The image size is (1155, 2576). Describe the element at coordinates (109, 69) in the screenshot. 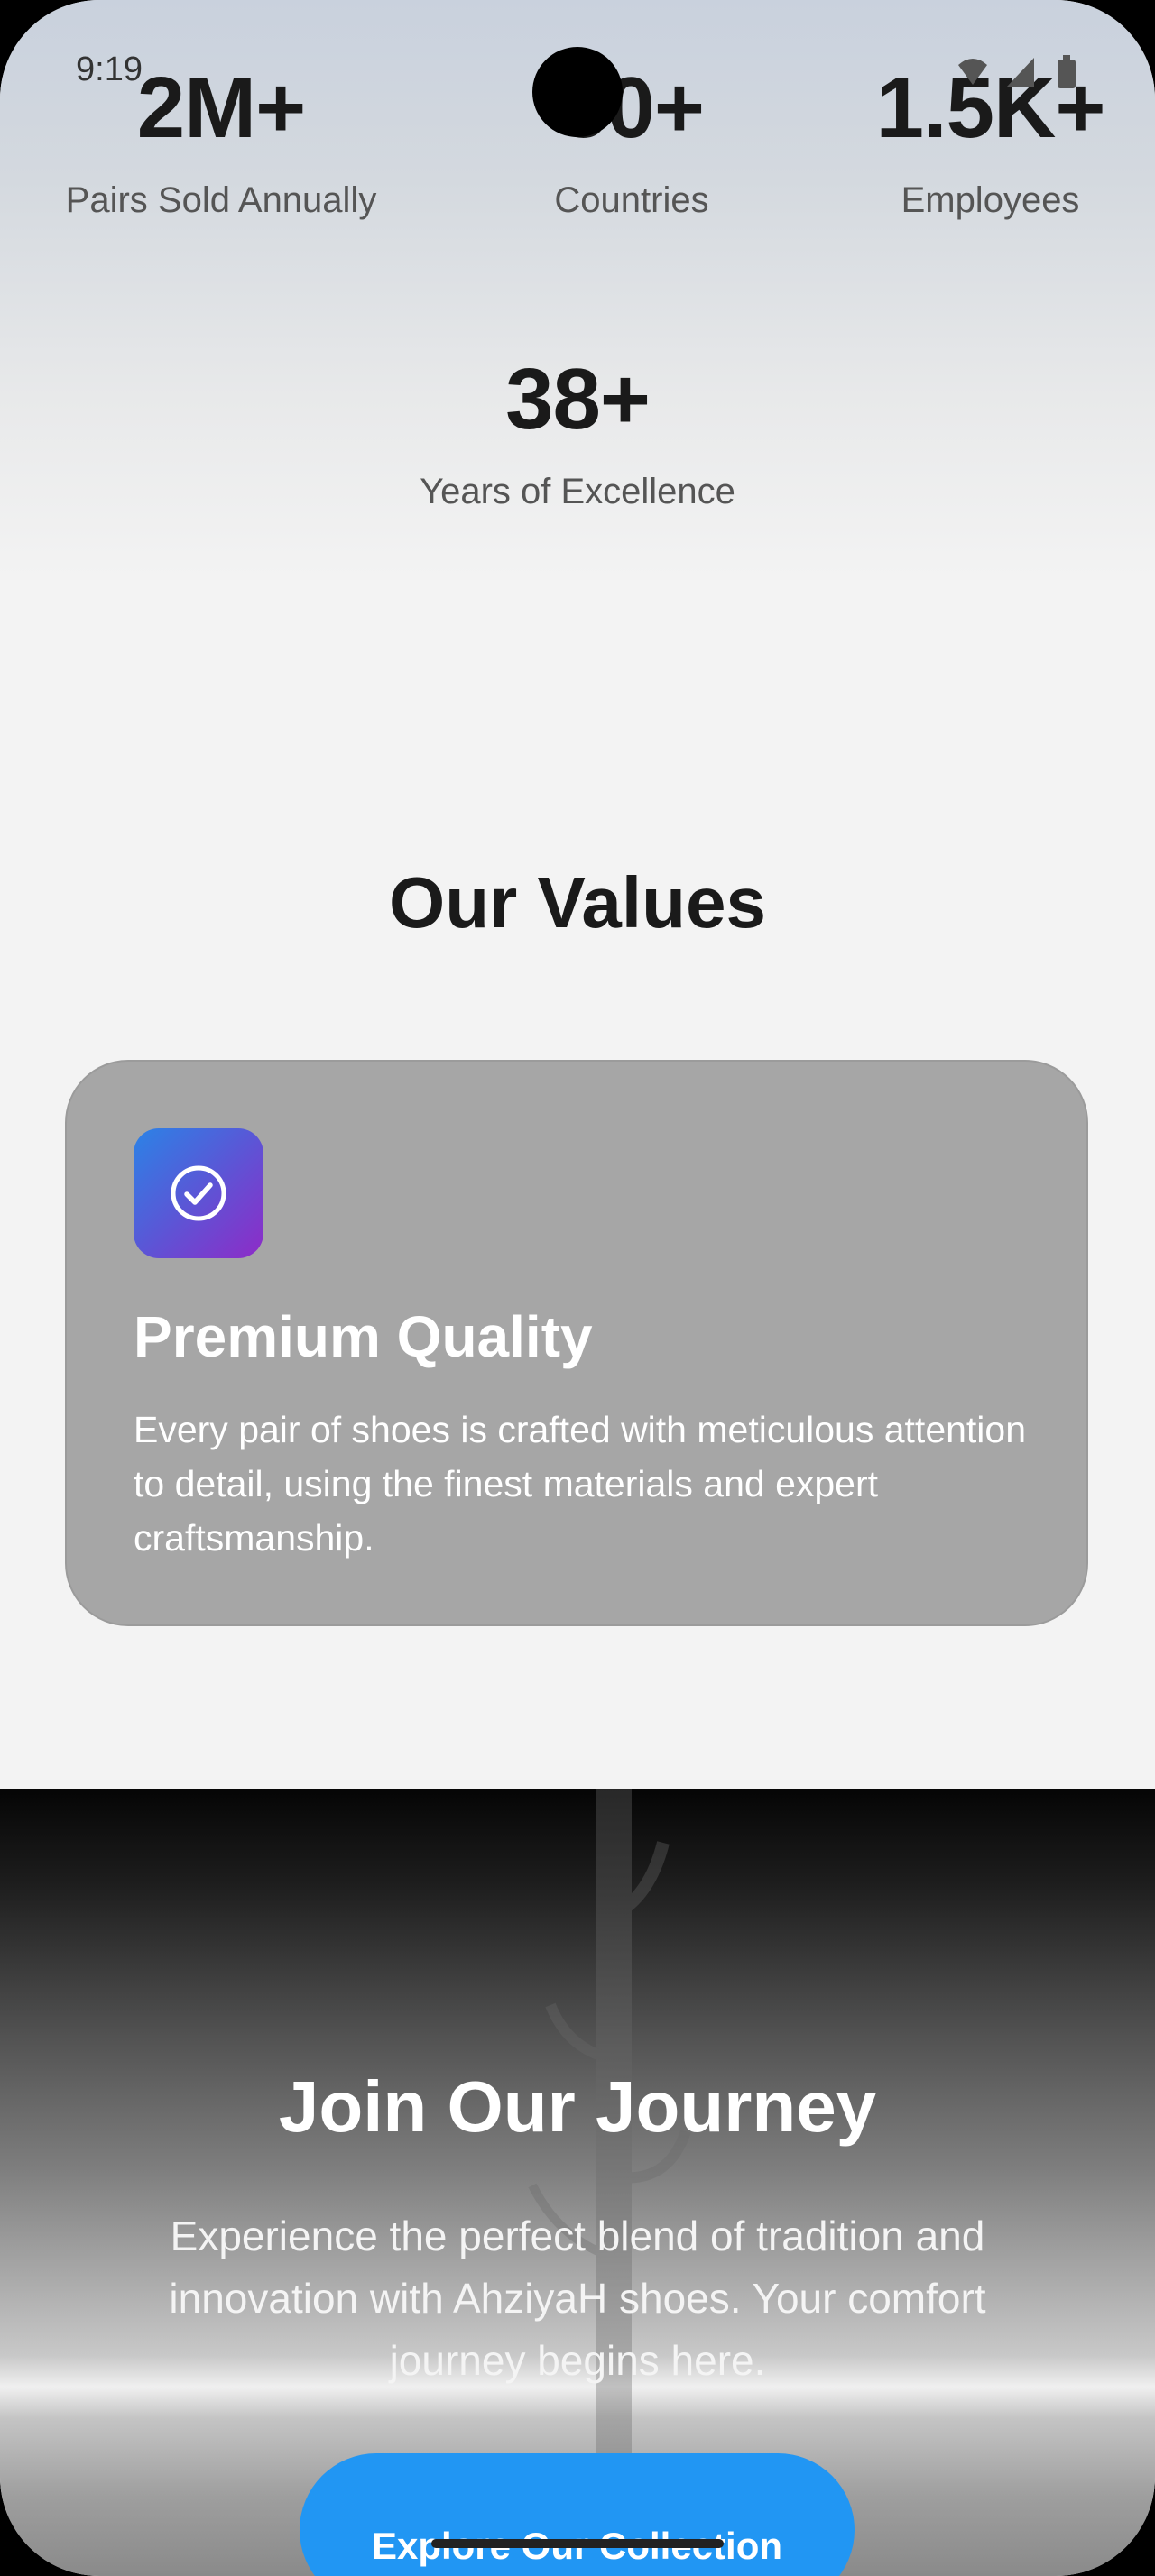

I see `status-time: 9:19` at that location.